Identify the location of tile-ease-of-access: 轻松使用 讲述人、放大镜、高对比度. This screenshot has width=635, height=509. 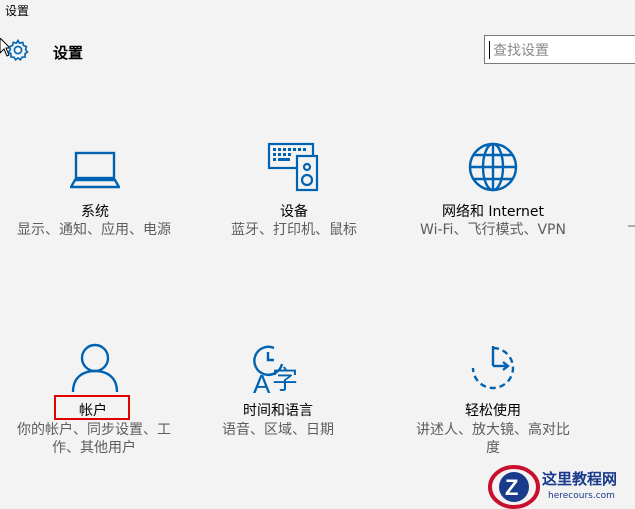
(493, 402).